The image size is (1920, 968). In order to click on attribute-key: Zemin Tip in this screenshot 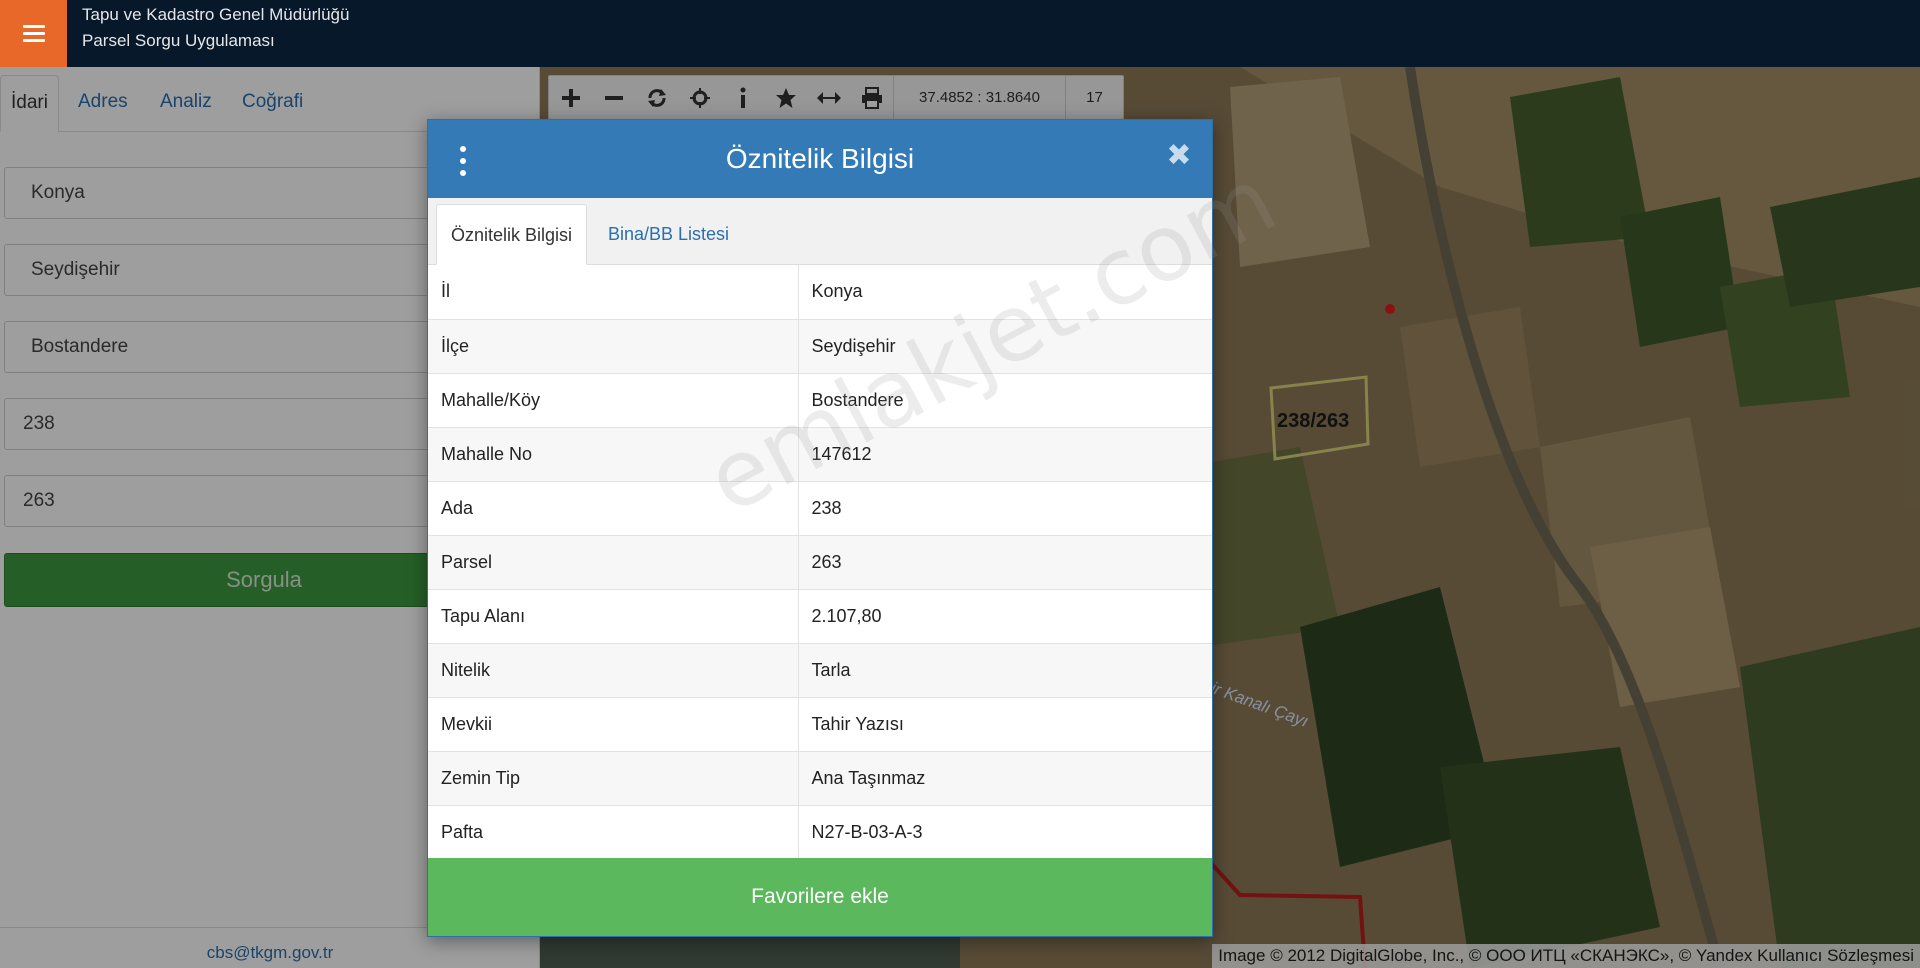, I will do `click(613, 778)`.